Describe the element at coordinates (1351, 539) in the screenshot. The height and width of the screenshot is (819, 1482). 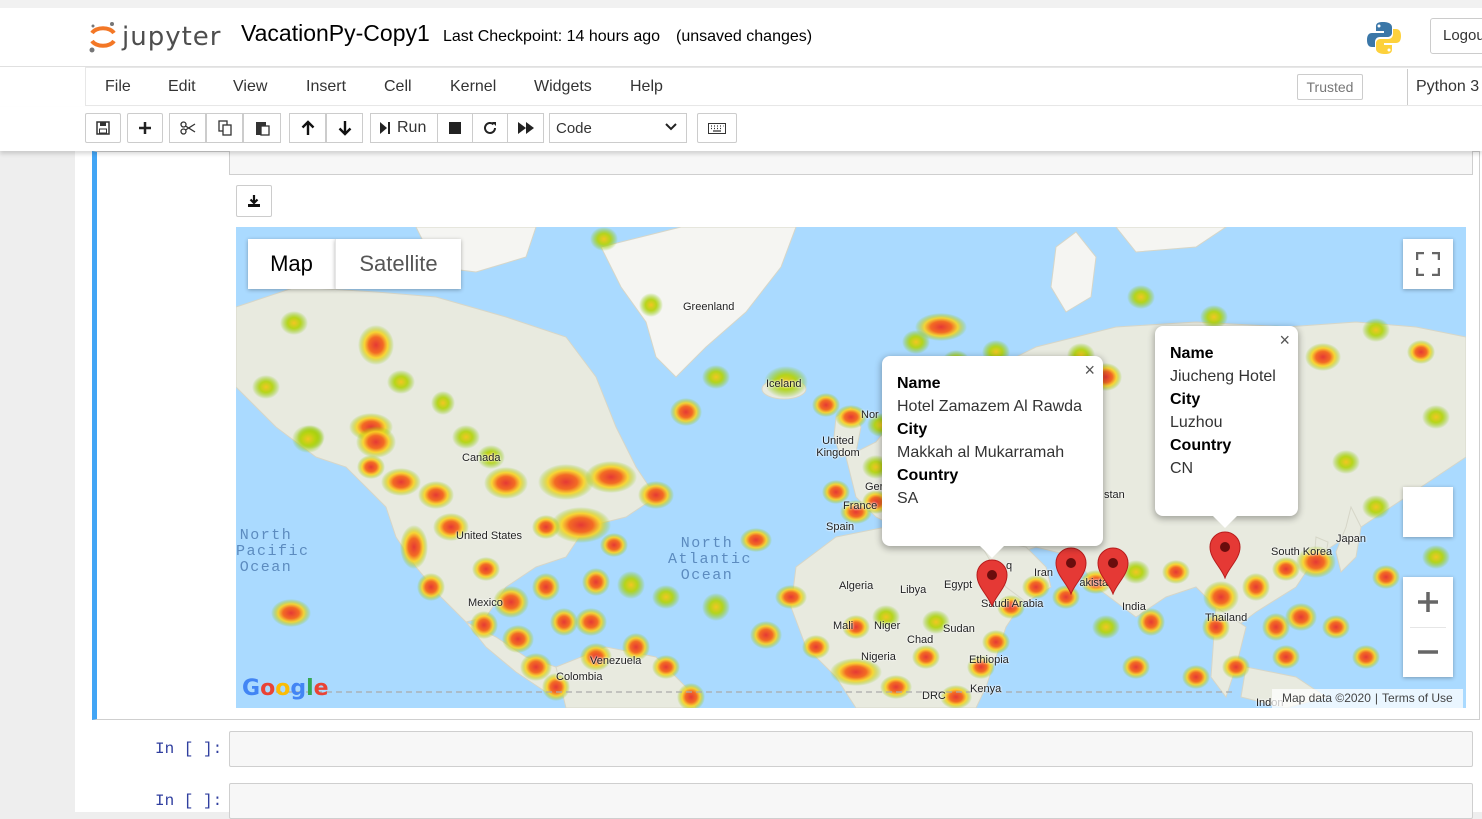
I see `map-label-japan: Japan` at that location.